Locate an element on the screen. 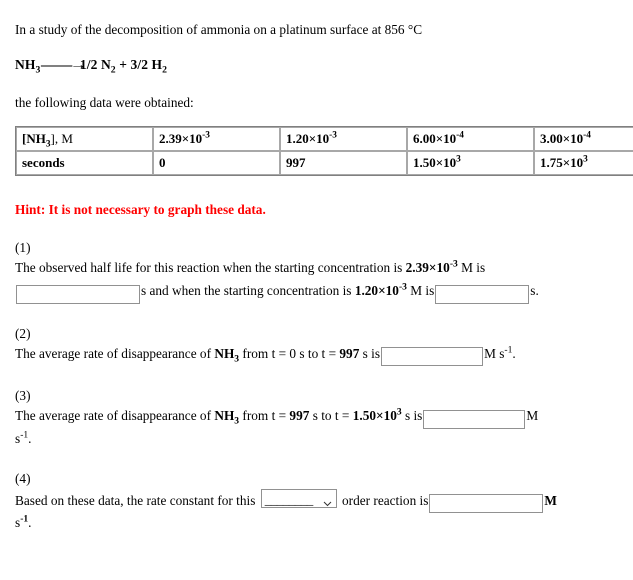 The height and width of the screenshot is (580, 633). table-cell: 2.39×10-3 is located at coordinates (216, 139).